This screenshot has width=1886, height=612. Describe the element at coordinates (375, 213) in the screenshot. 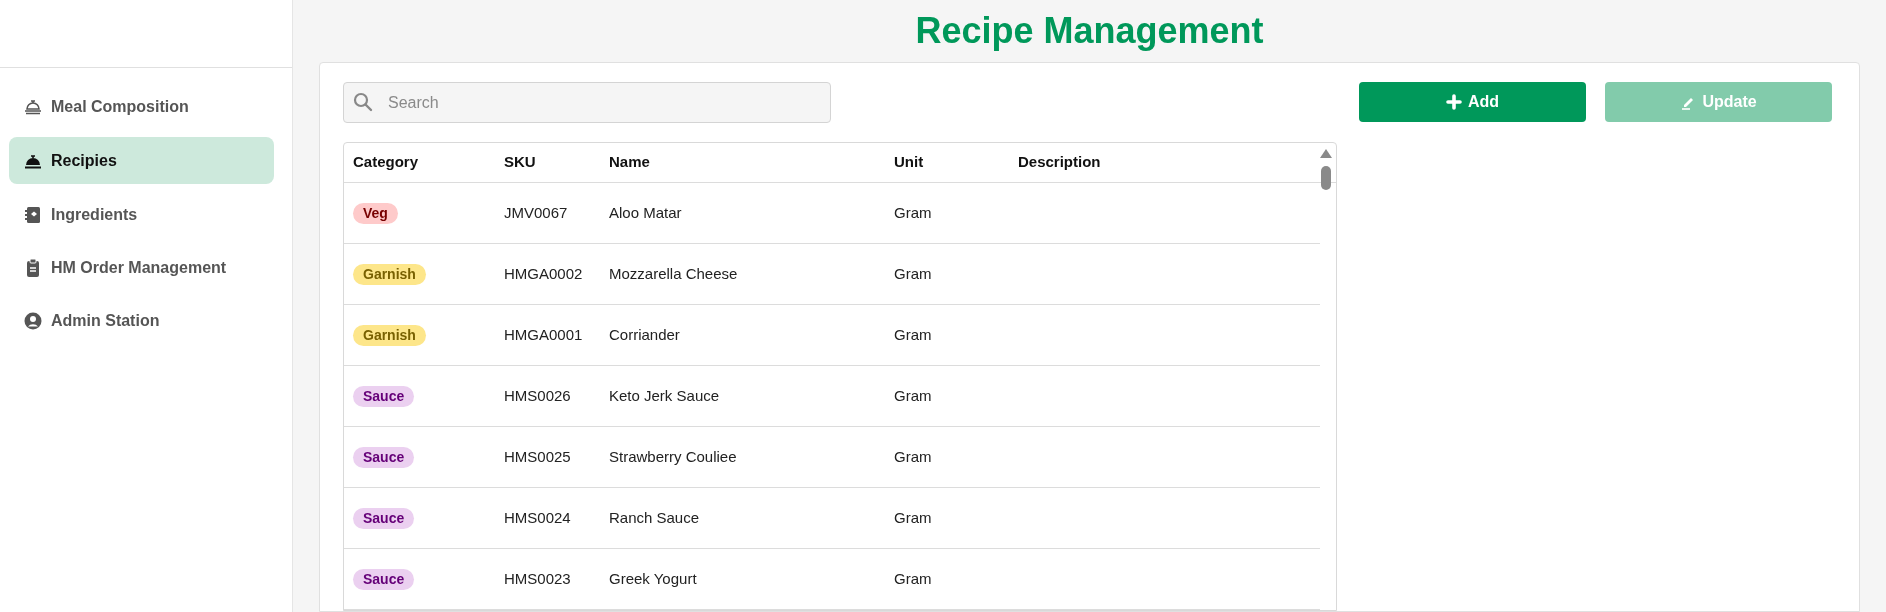

I see `category-tag: Veg` at that location.